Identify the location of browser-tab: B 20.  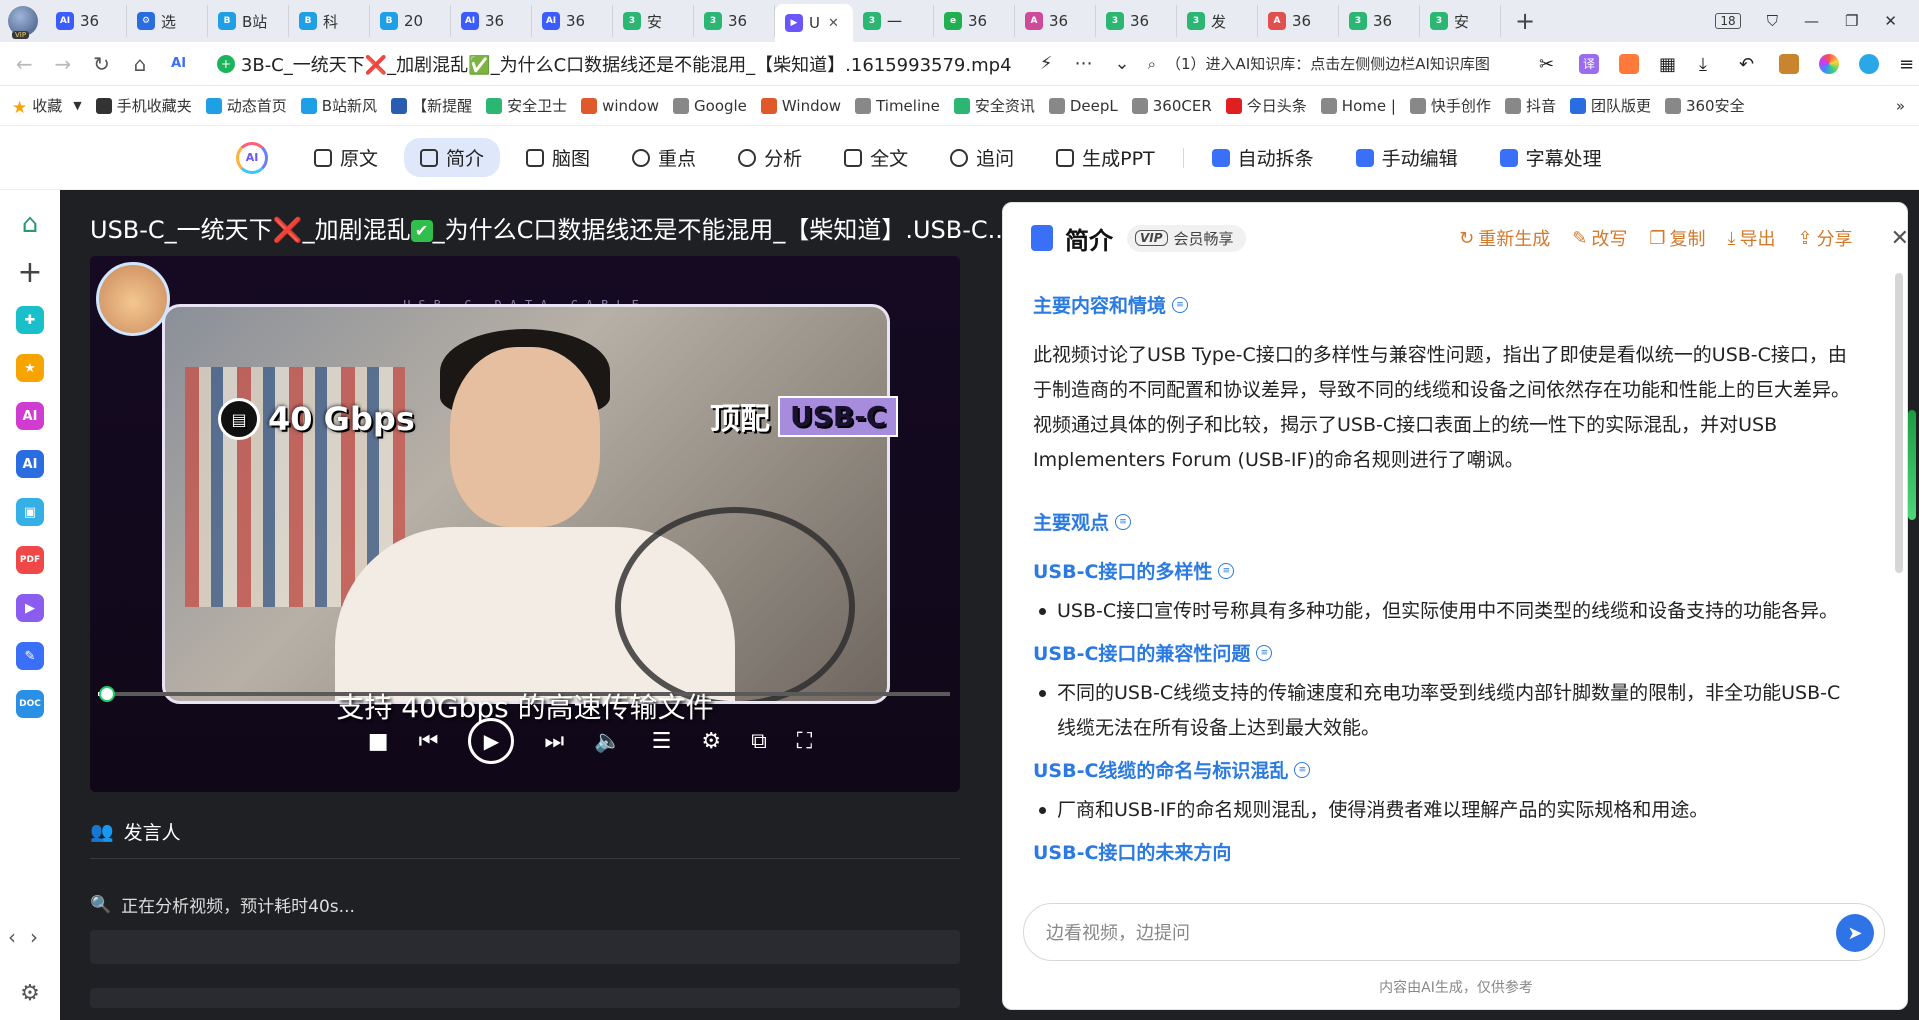
(410, 21).